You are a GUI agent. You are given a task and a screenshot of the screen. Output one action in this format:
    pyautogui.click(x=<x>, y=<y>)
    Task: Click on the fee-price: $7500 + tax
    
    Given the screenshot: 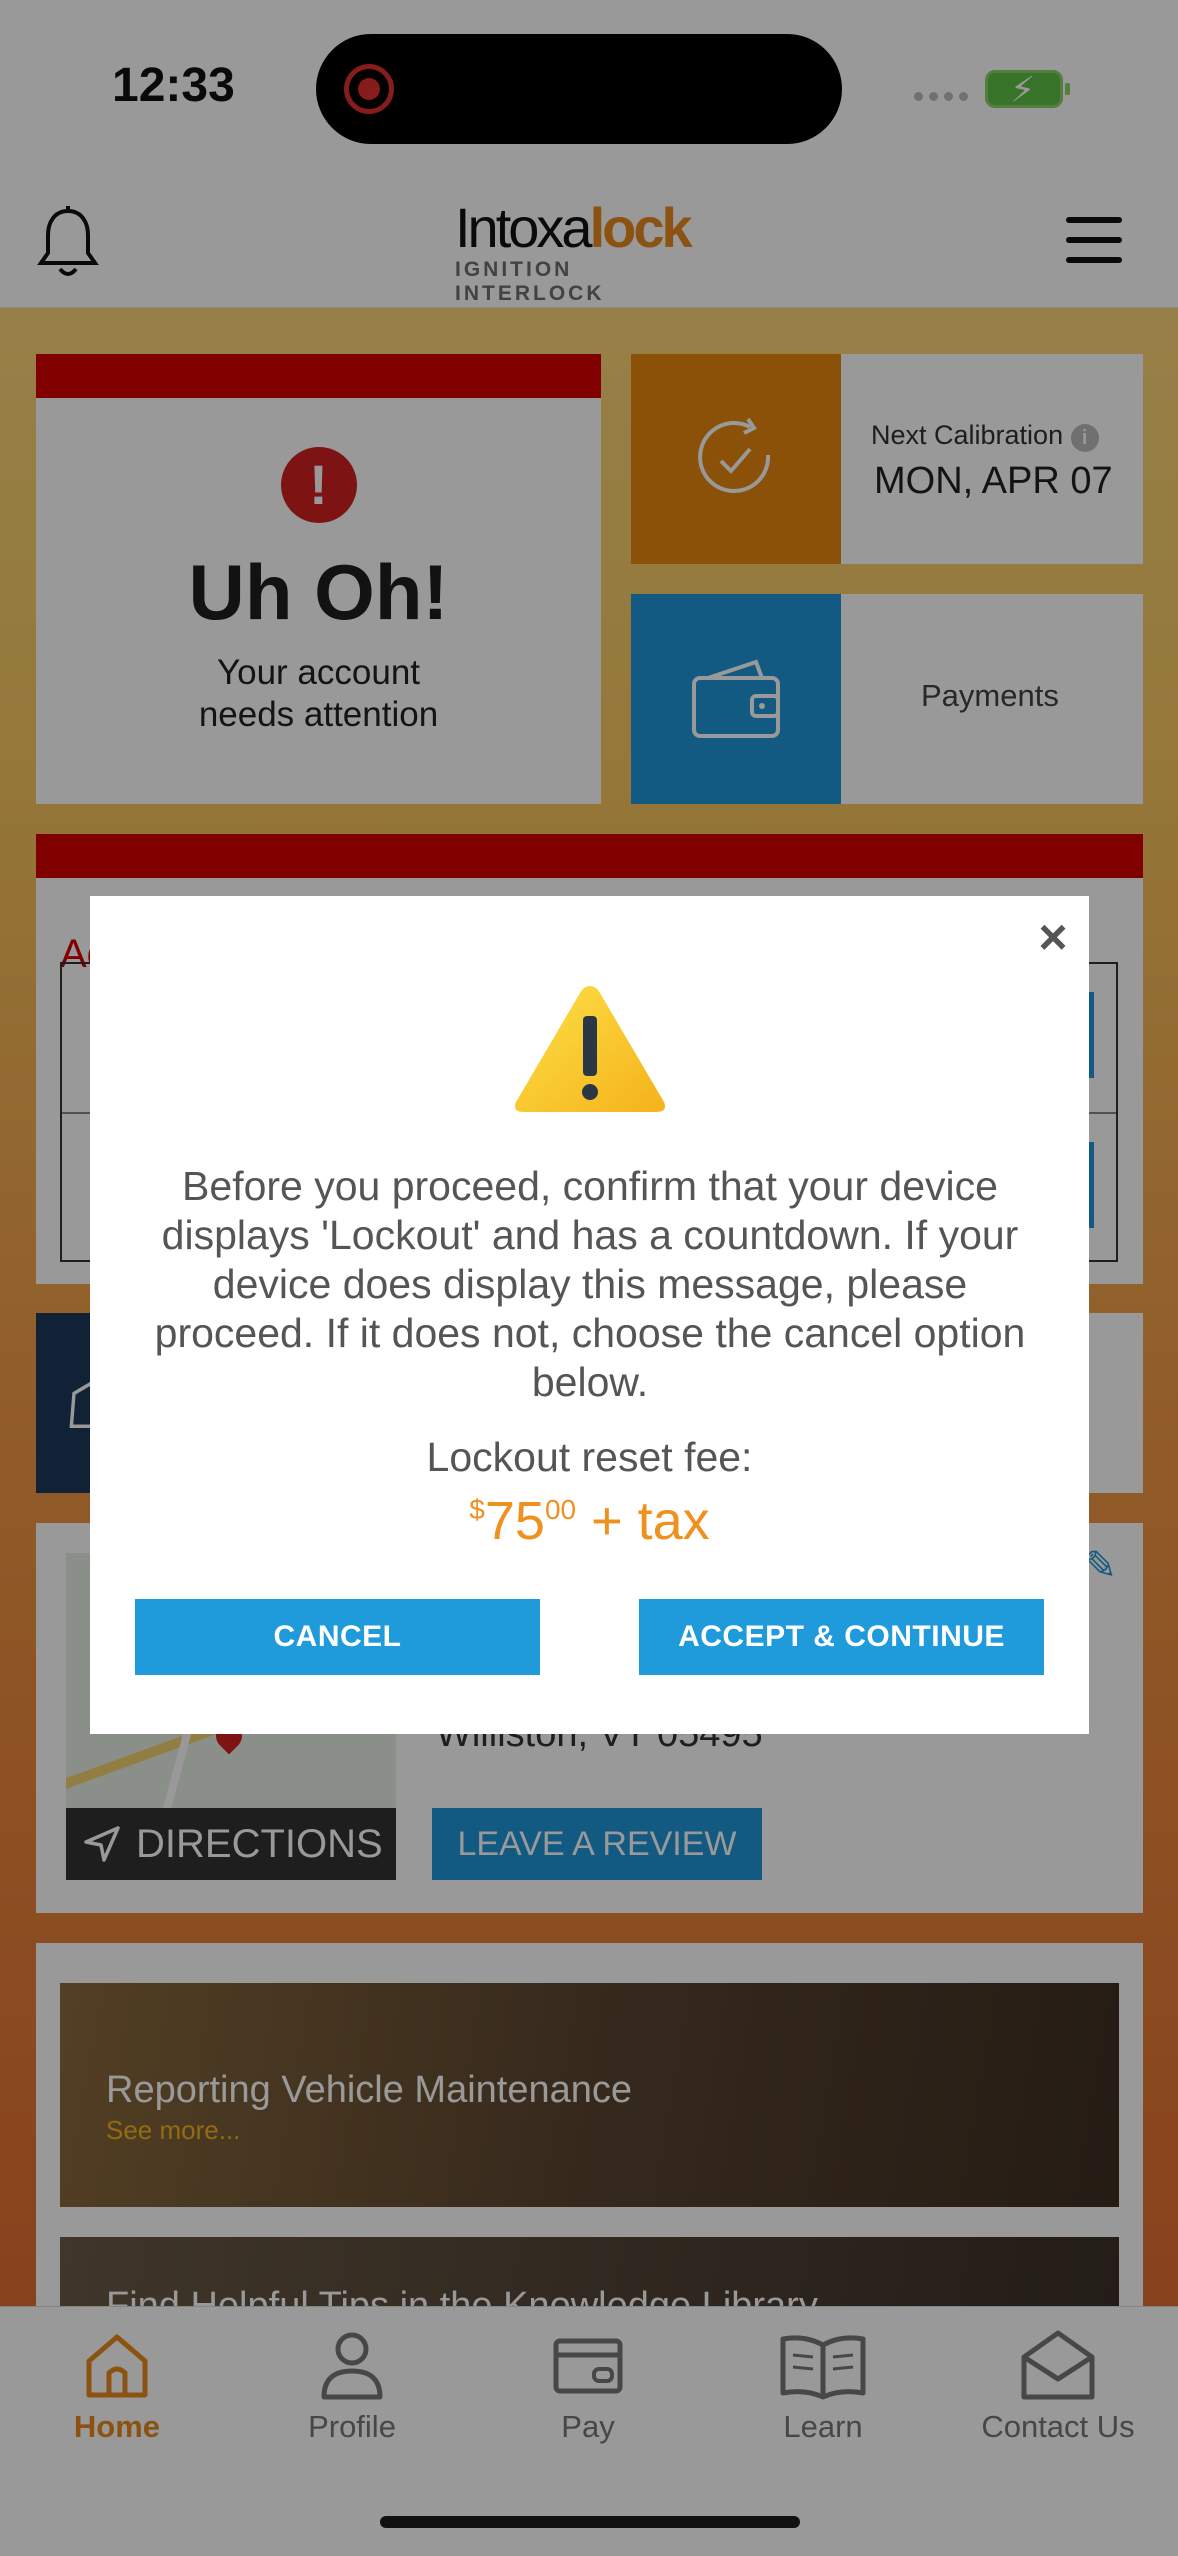 What is the action you would take?
    pyautogui.click(x=589, y=1521)
    